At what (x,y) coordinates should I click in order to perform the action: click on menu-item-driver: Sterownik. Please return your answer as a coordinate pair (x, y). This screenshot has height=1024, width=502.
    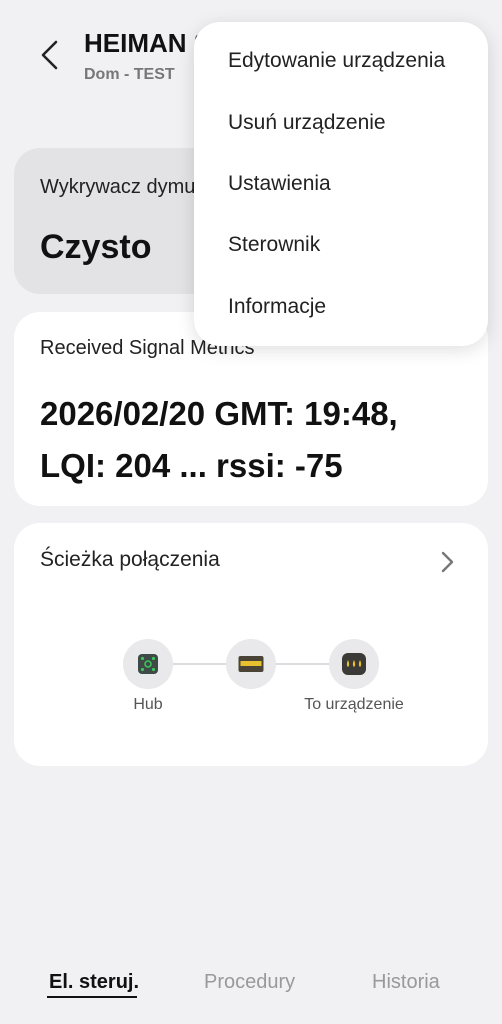
    Looking at the image, I should click on (274, 245).